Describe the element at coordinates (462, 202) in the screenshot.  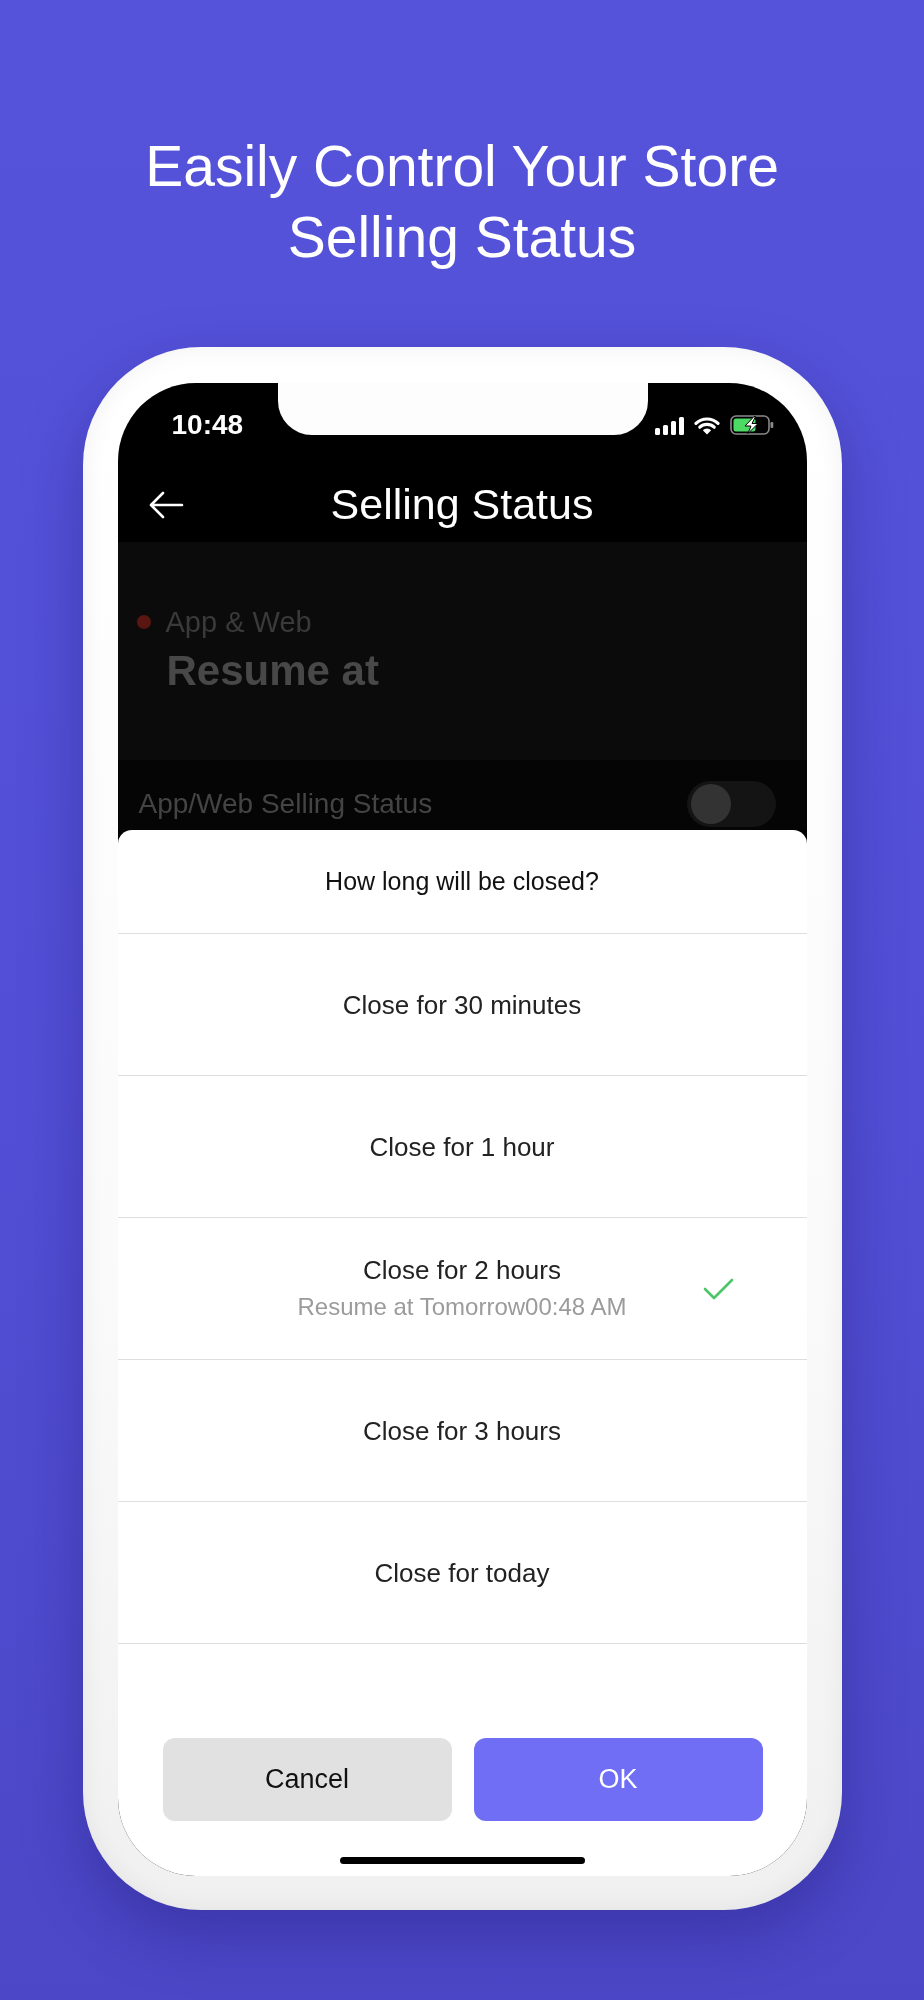
I see `headline: Easily Control Your Store Selling Status` at that location.